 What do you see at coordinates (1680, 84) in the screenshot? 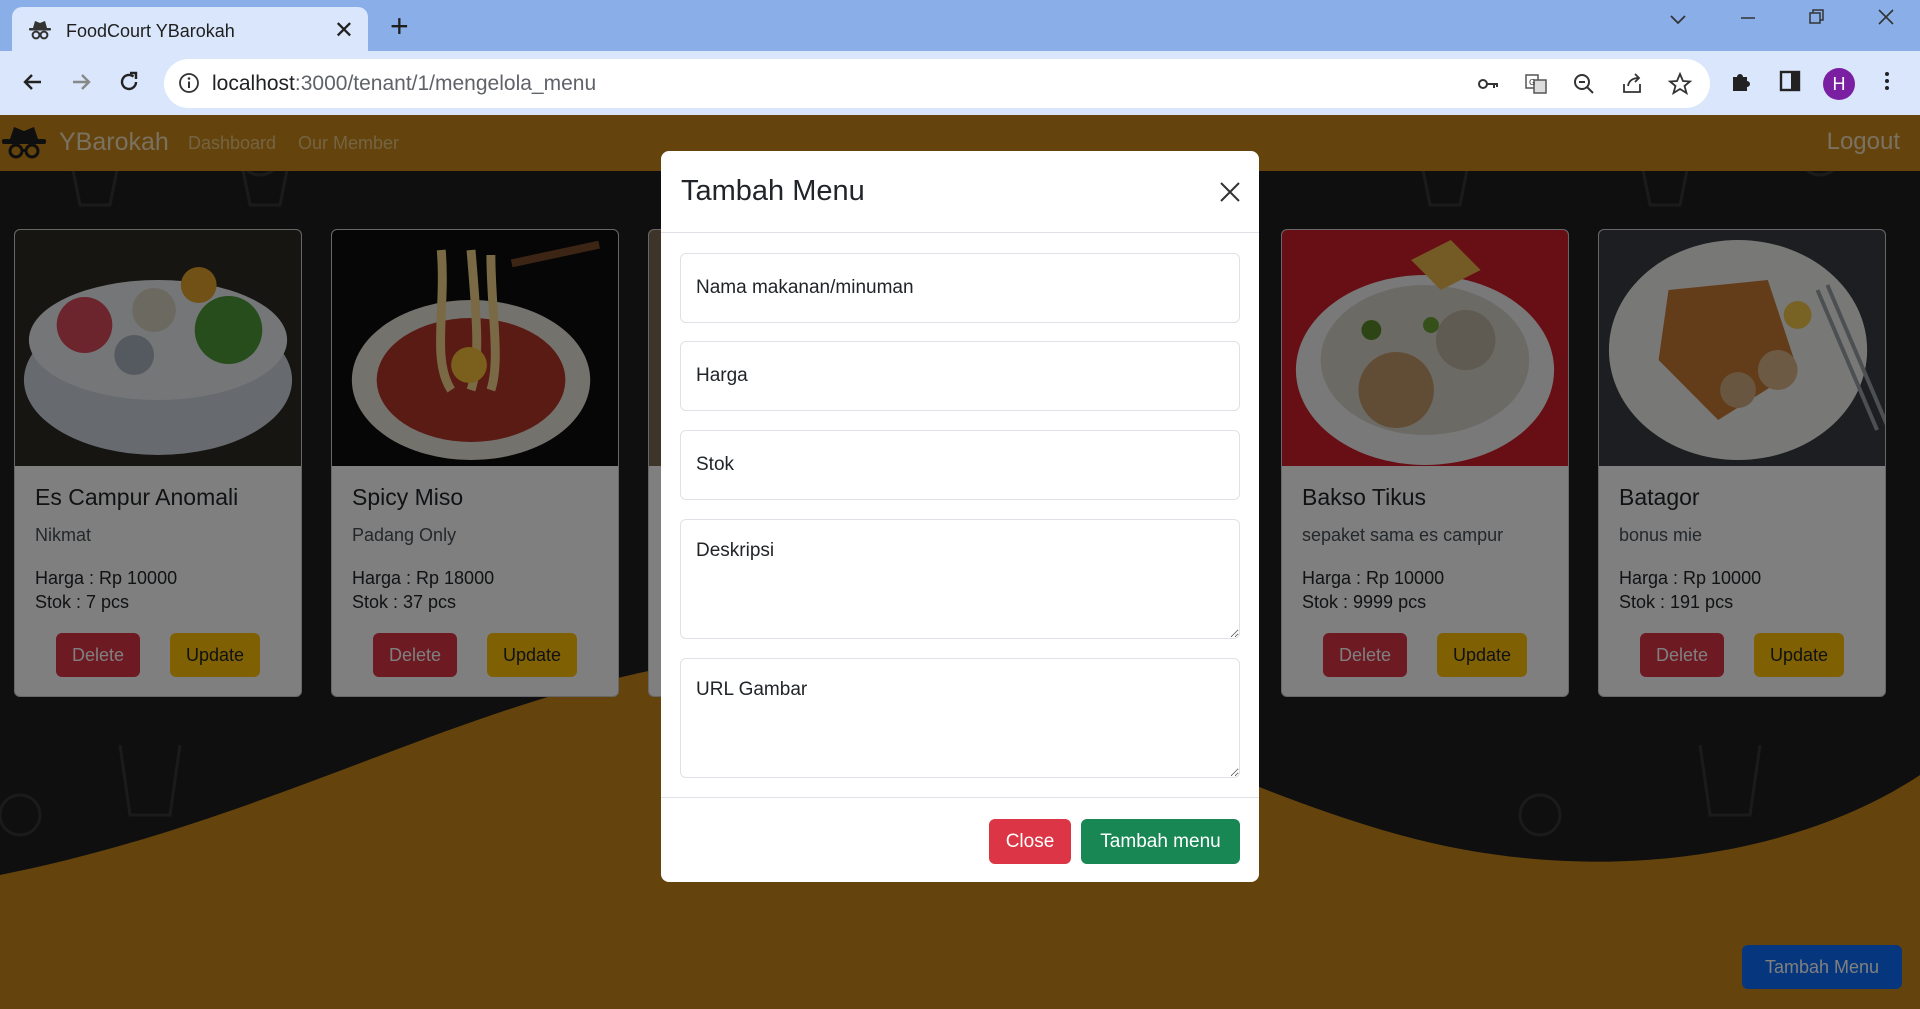
I see `bookmark-star-icon` at bounding box center [1680, 84].